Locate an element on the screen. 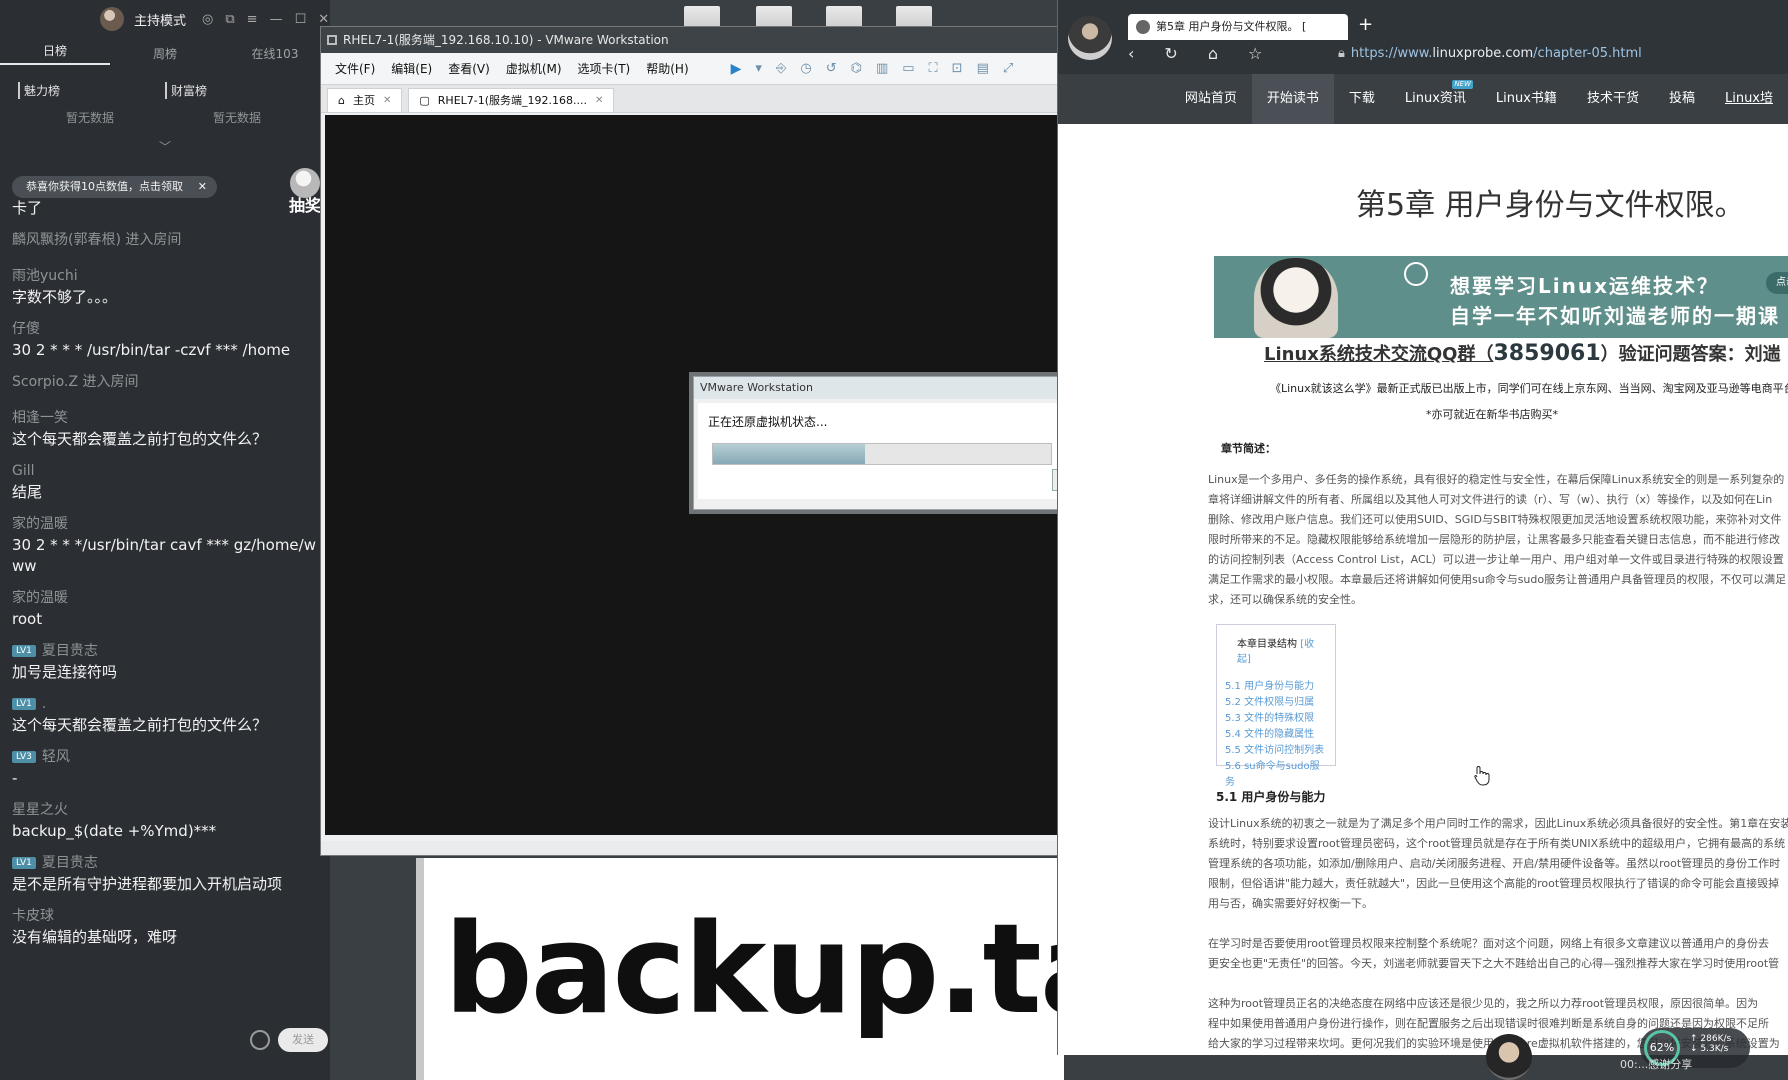 The height and width of the screenshot is (1080, 1788). chat-user-row: LV1 夏目贵志 is located at coordinates (168, 863).